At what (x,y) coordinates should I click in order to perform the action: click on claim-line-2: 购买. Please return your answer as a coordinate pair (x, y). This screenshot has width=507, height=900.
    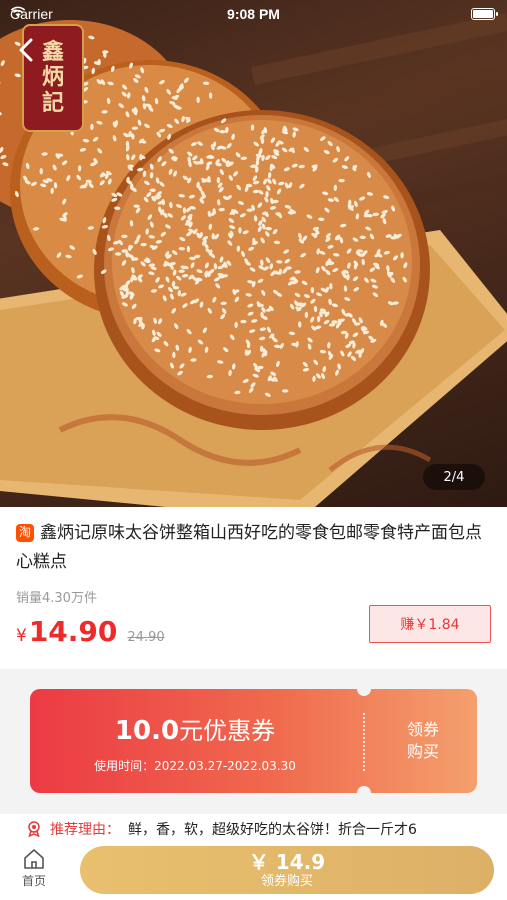
    Looking at the image, I should click on (422, 751).